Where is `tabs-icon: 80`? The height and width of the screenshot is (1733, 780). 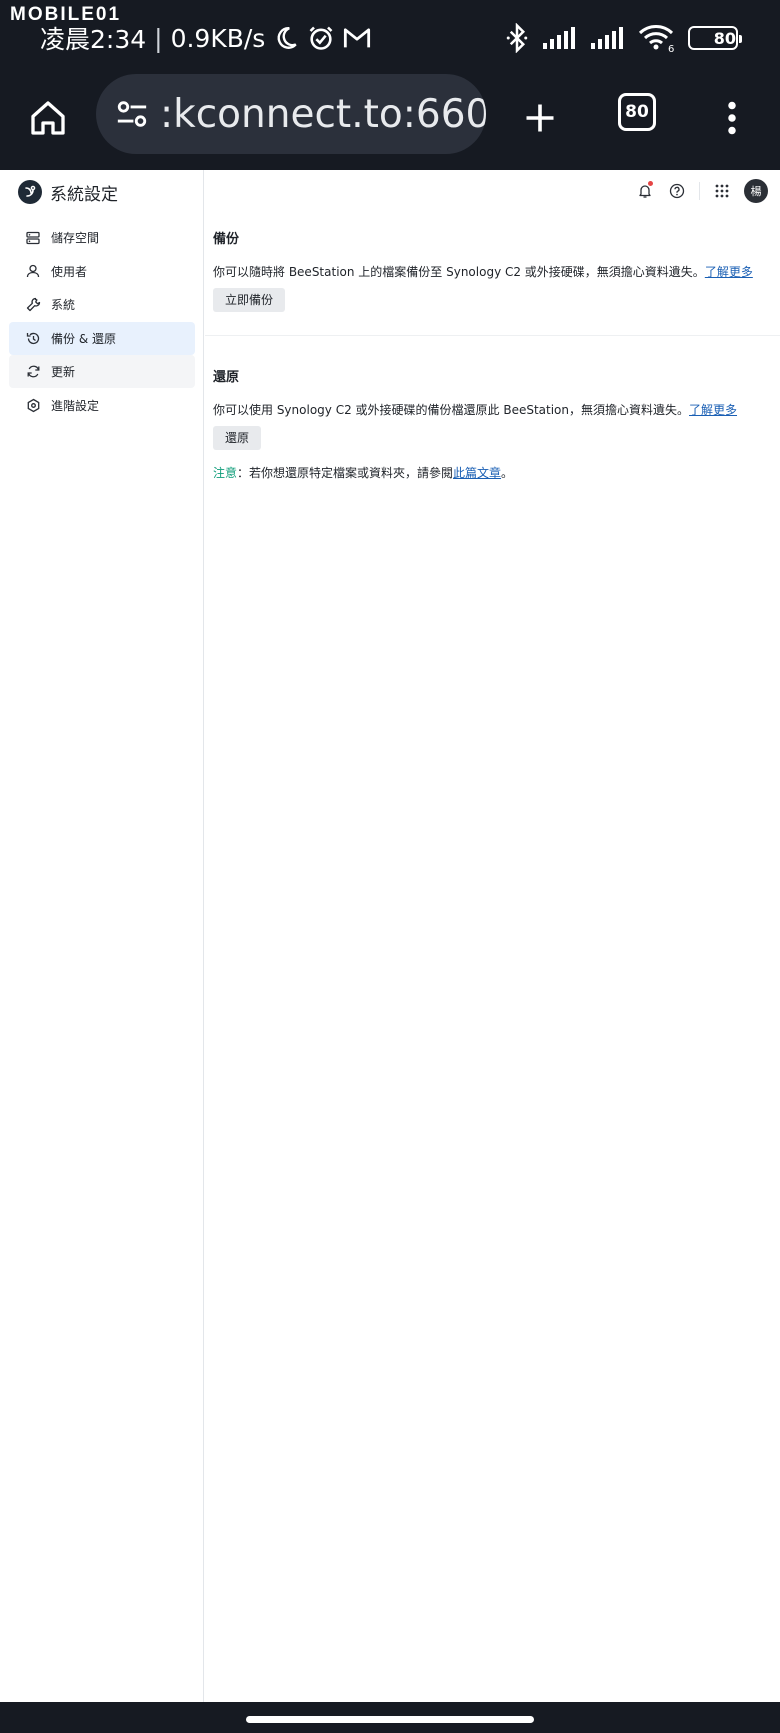 tabs-icon: 80 is located at coordinates (637, 112).